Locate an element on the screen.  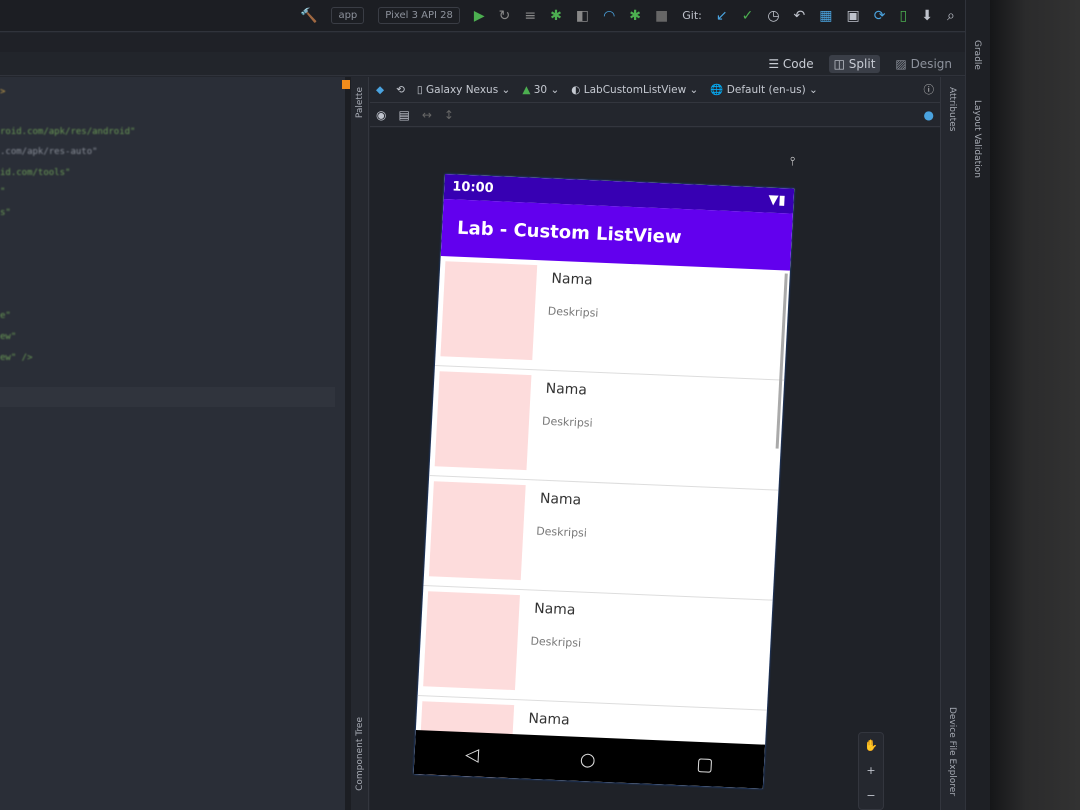
code-line: ew" /> is located at coordinates (16, 358).